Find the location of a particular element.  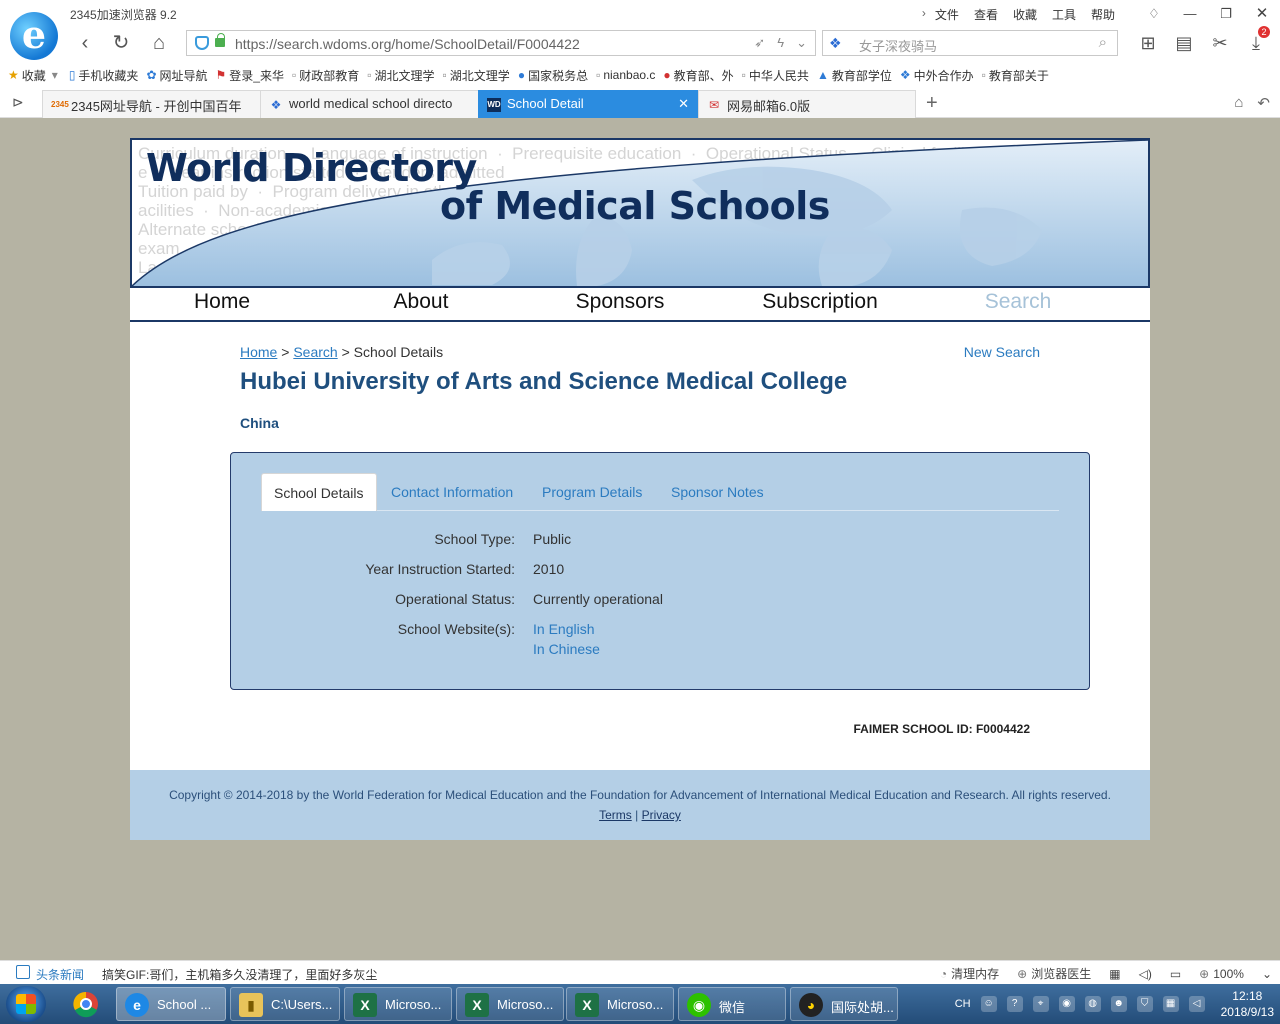

wechat-tray-icon: ◉ is located at coordinates (1066, 1004).